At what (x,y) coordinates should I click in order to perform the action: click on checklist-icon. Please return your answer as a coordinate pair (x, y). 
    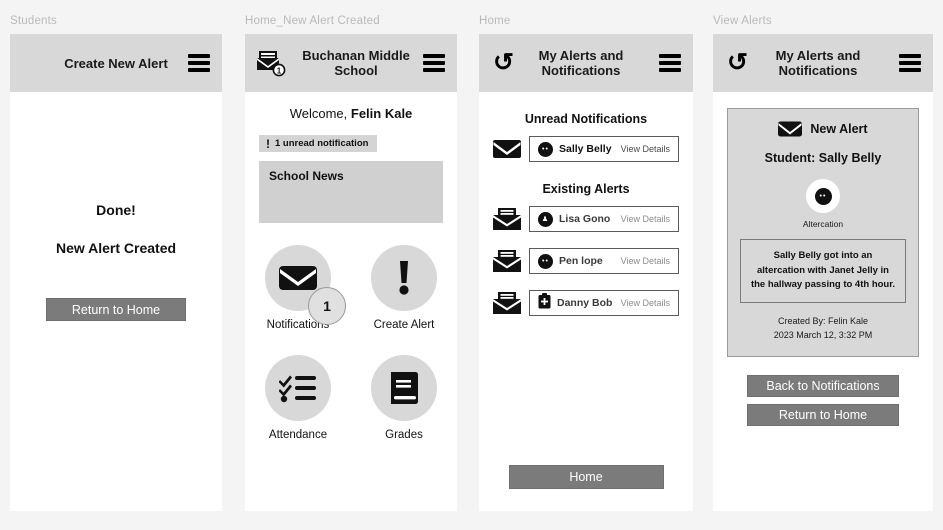
    Looking at the image, I should click on (297, 388).